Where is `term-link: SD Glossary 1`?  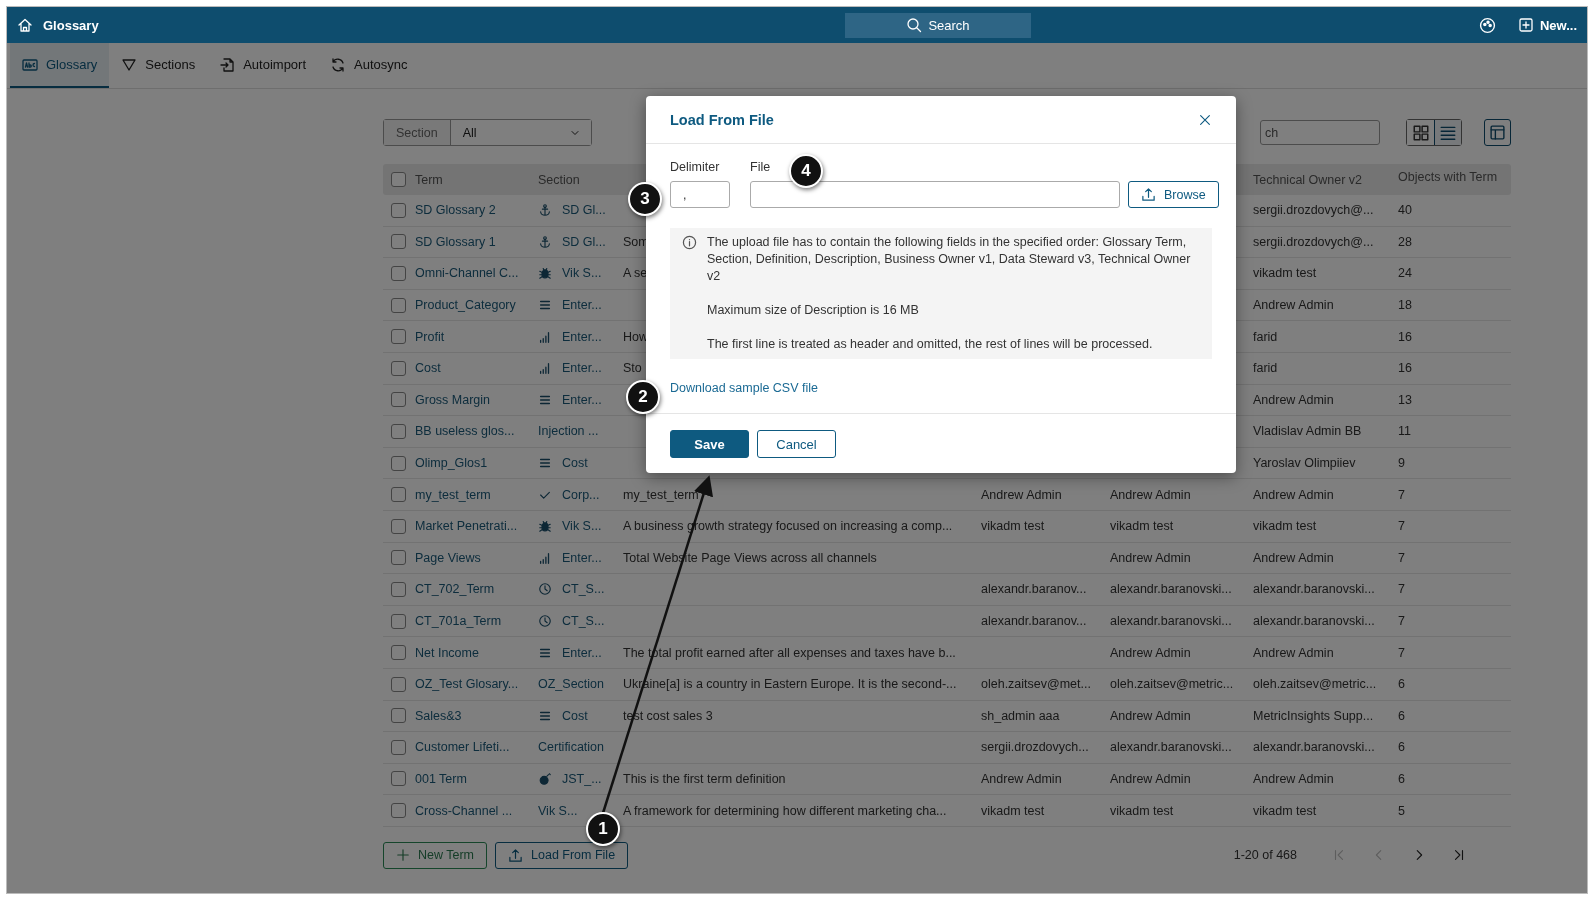 term-link: SD Glossary 1 is located at coordinates (476, 241).